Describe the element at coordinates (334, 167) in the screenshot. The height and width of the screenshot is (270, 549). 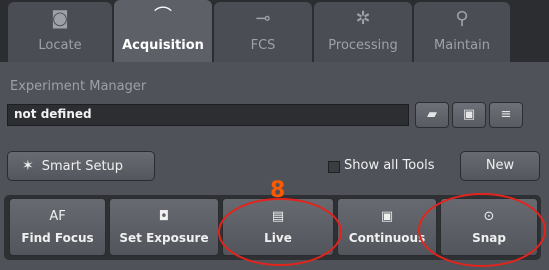
I see `show-all-tools-checkbox` at that location.